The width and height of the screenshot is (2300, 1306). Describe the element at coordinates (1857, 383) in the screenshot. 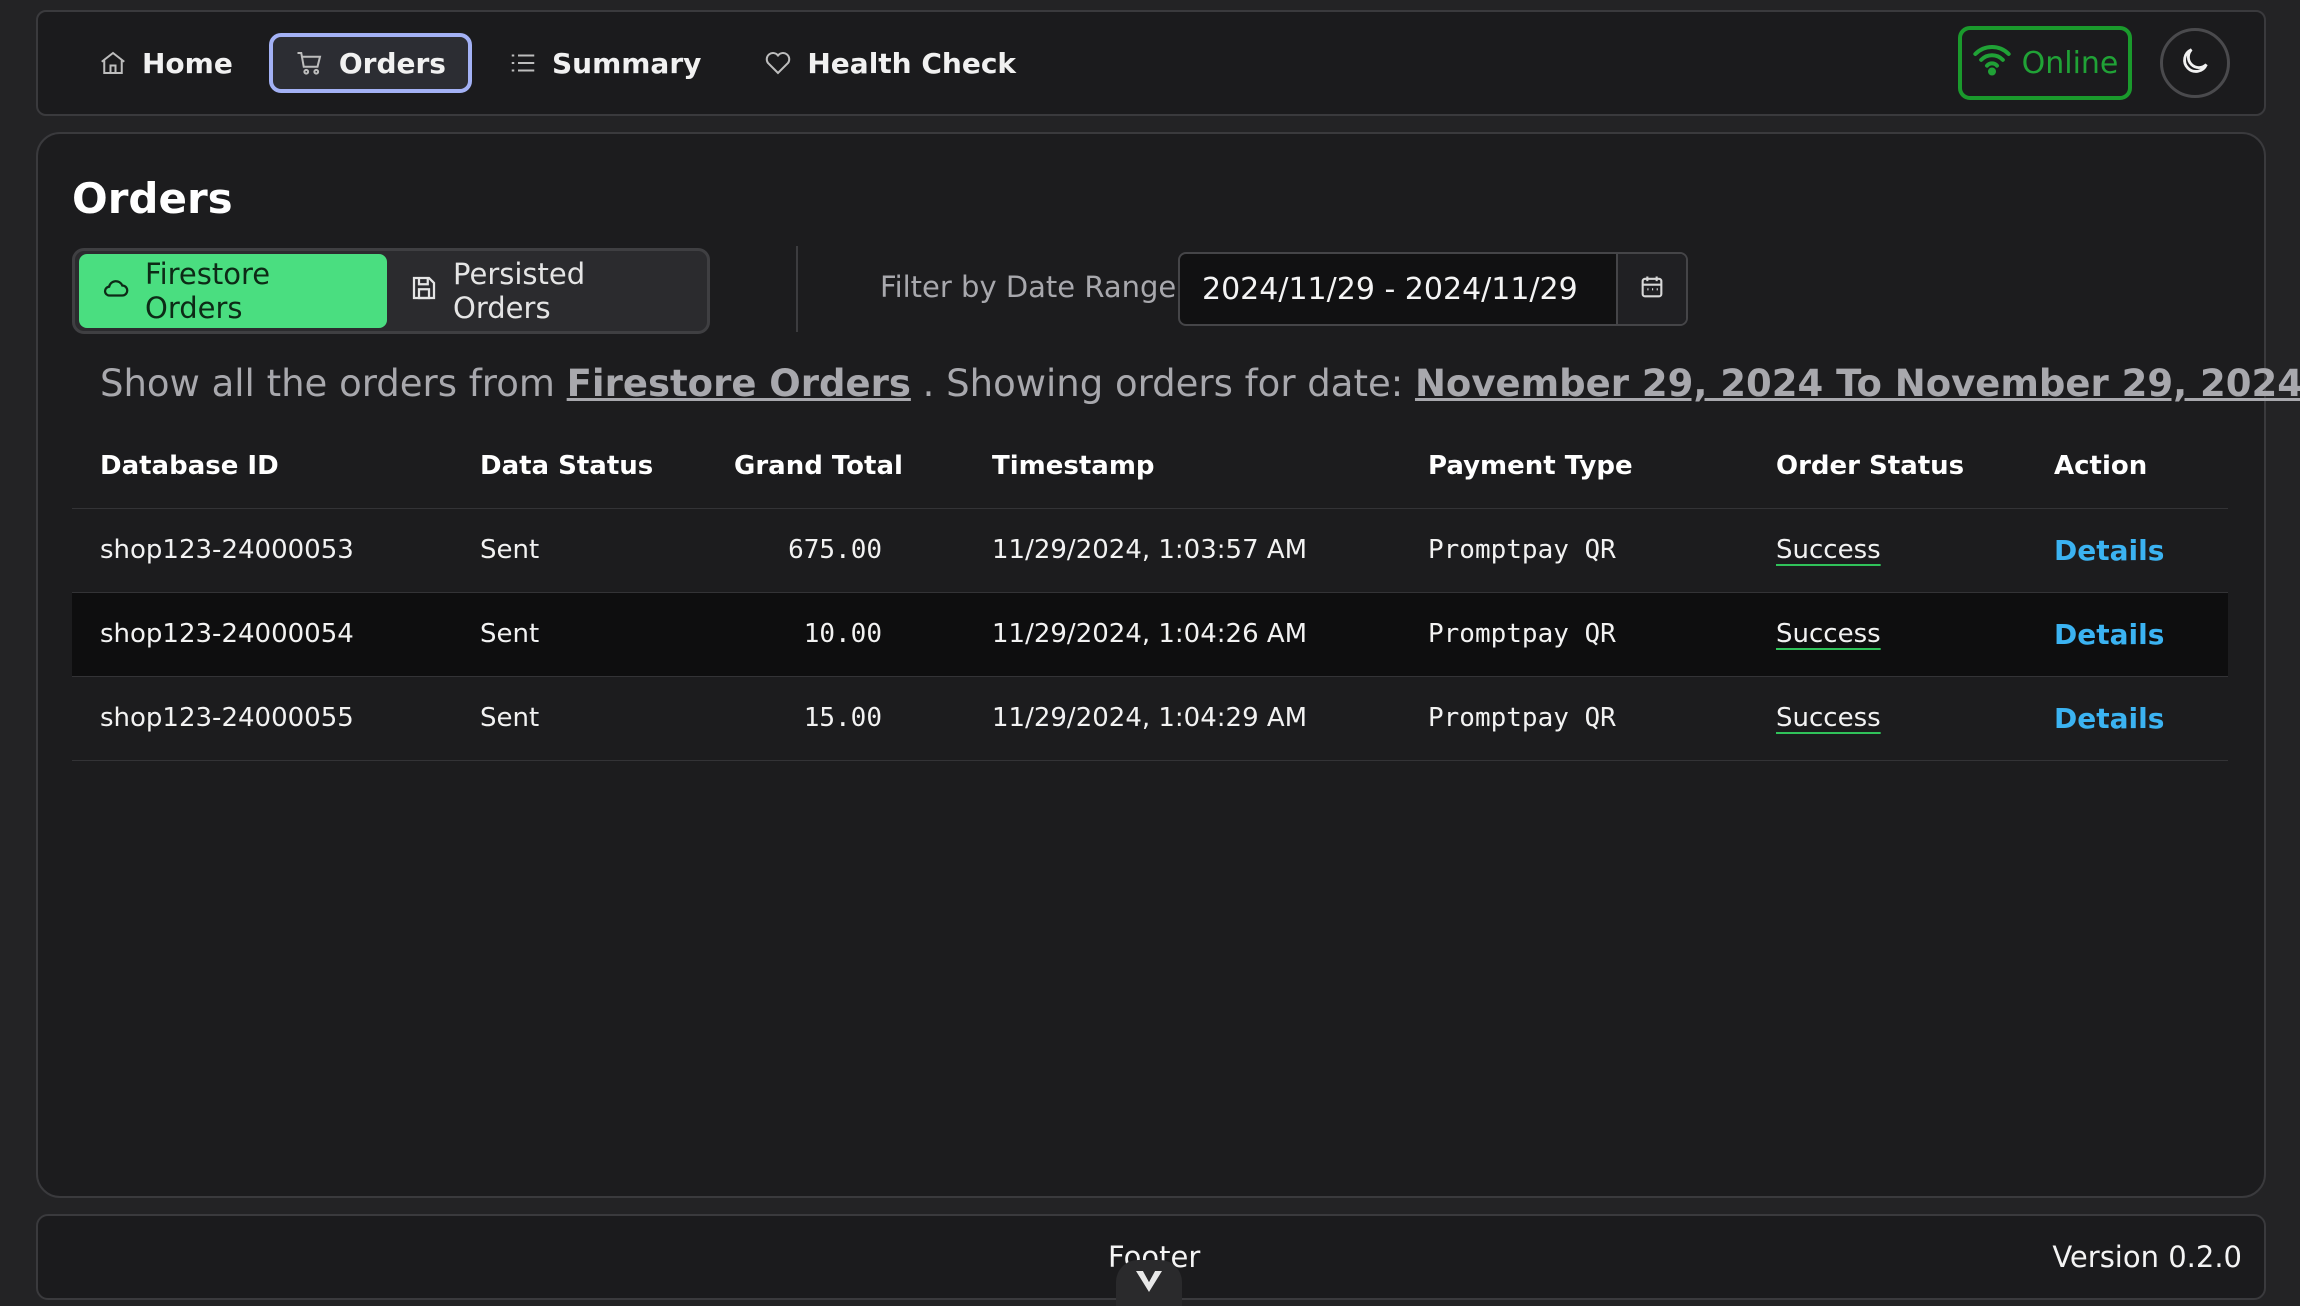

I see `summary-date-range: November 29, 2024 To November 29, 2024` at that location.